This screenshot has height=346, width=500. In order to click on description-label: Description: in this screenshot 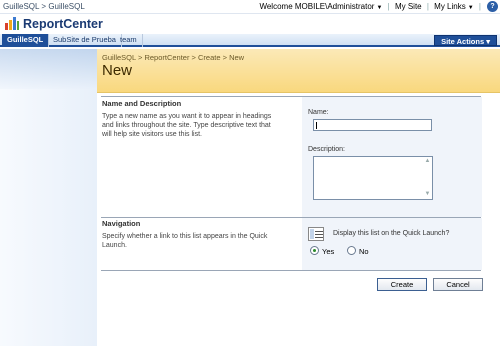, I will do `click(326, 149)`.